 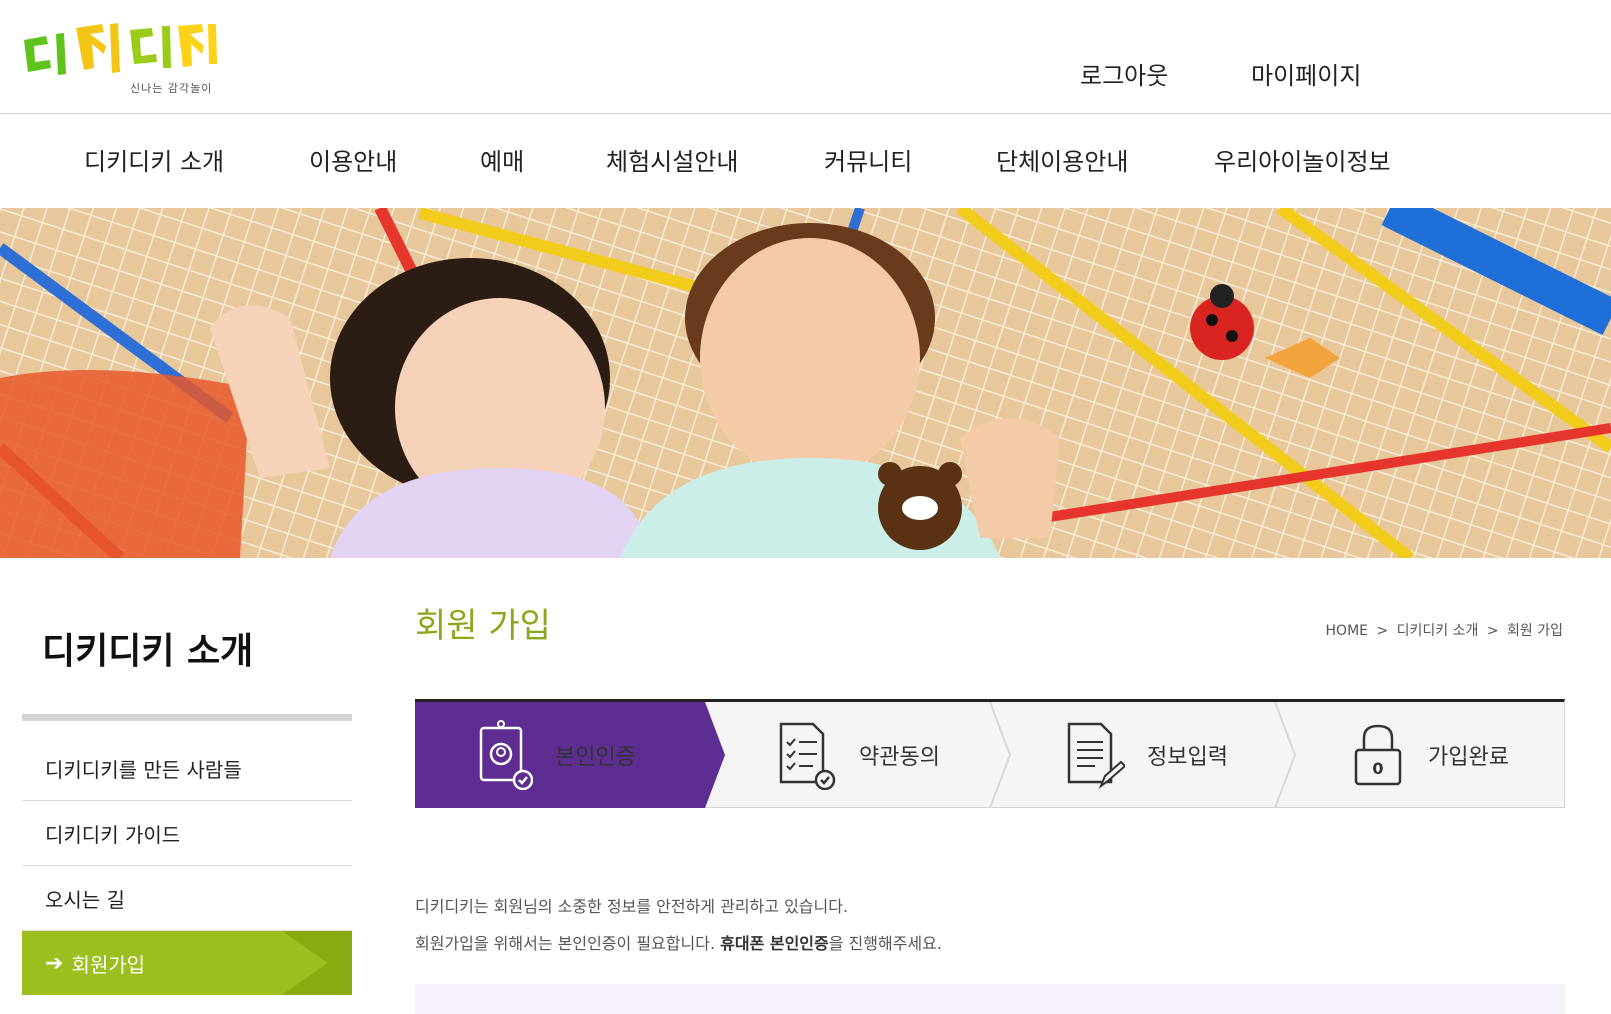 I want to click on nav-item-group: 단체이용안내, so click(x=1062, y=159).